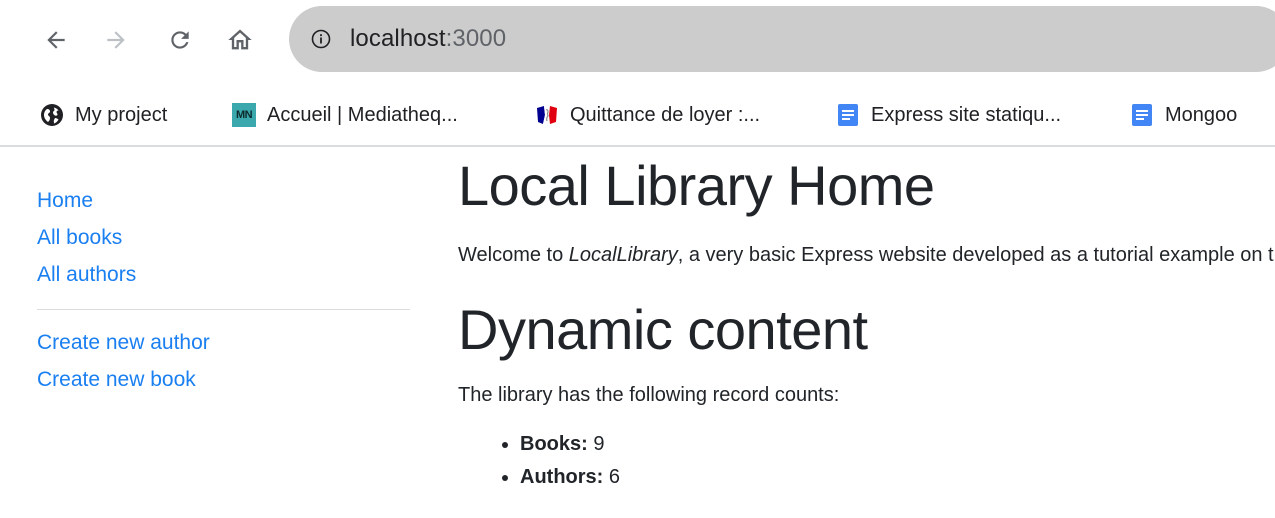  I want to click on reload-icon, so click(180, 40).